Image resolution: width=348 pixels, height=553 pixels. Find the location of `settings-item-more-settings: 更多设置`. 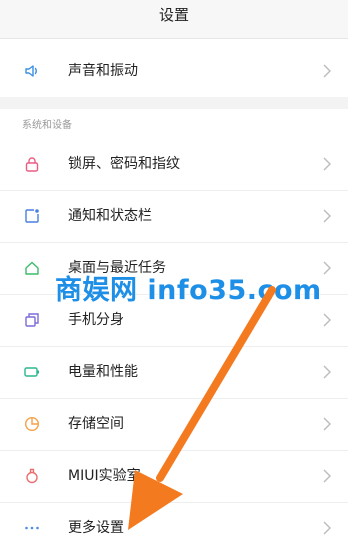

settings-item-more-settings: 更多设置 is located at coordinates (174, 528).